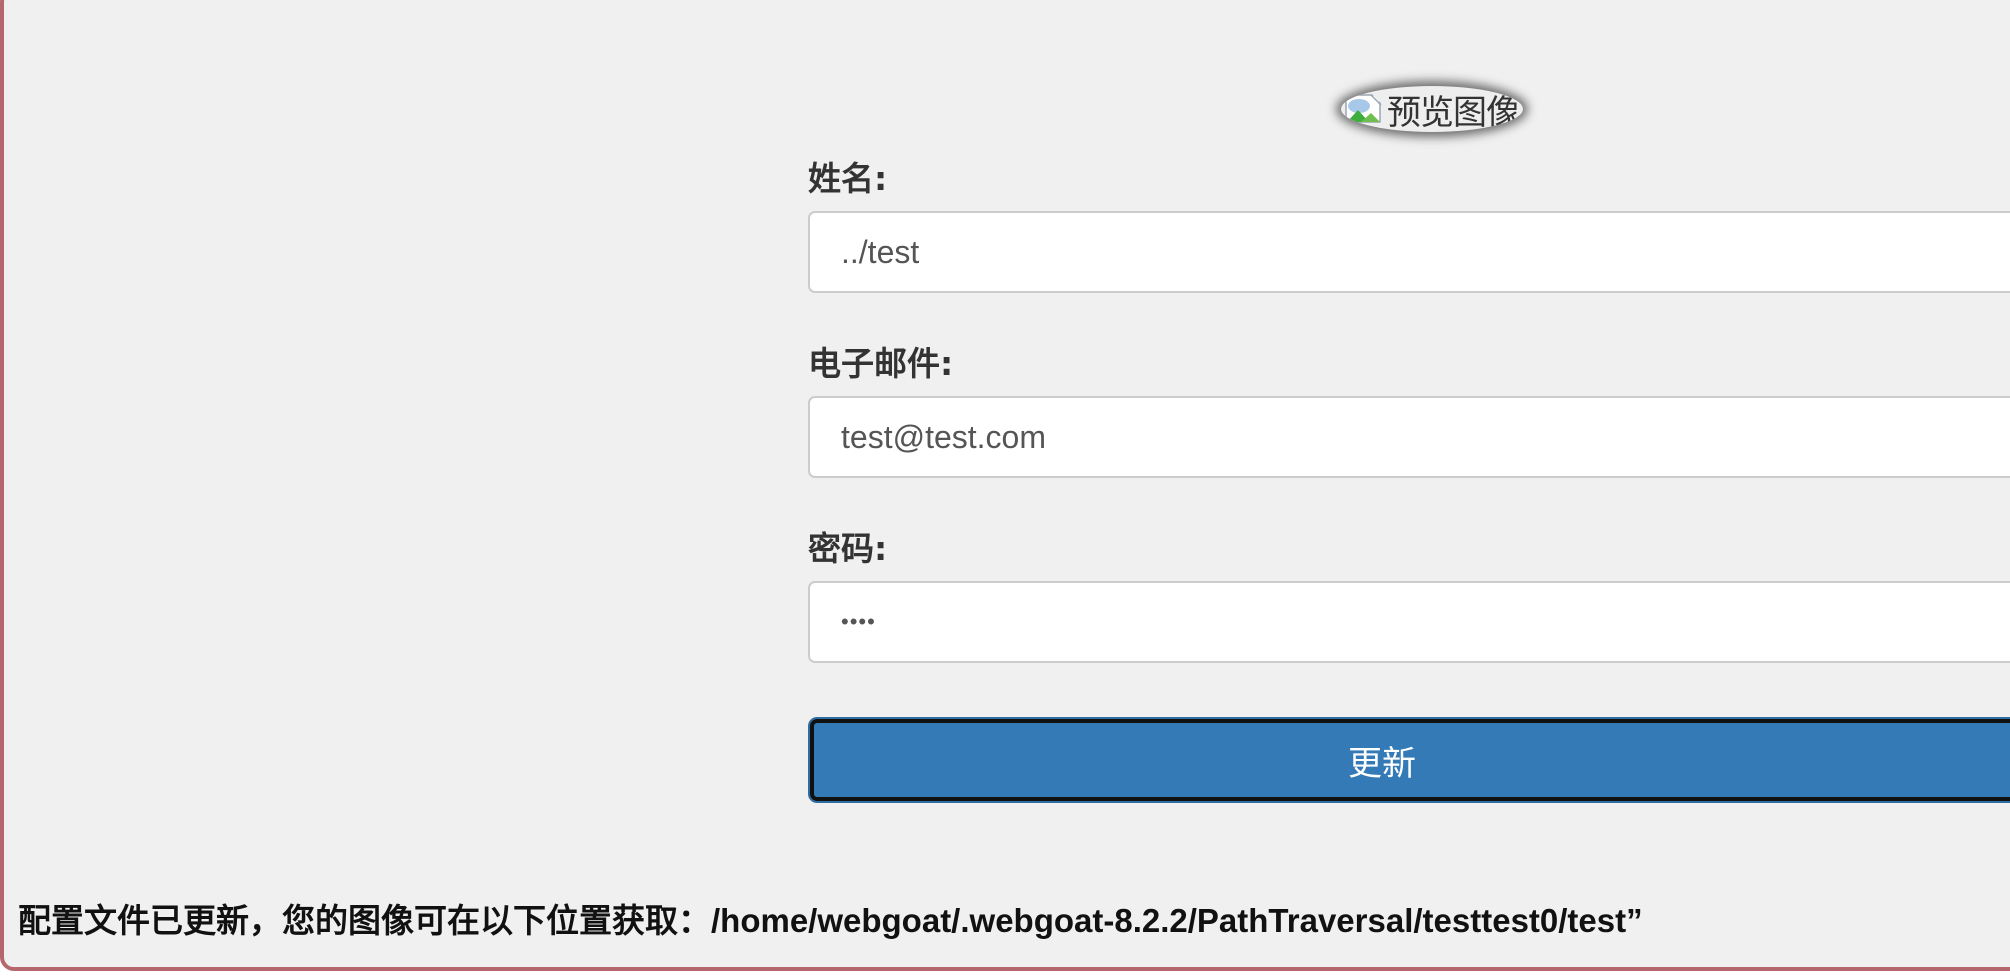 This screenshot has height=977, width=2010. Describe the element at coordinates (1409, 437) in the screenshot. I see `email-input: test@test.com` at that location.